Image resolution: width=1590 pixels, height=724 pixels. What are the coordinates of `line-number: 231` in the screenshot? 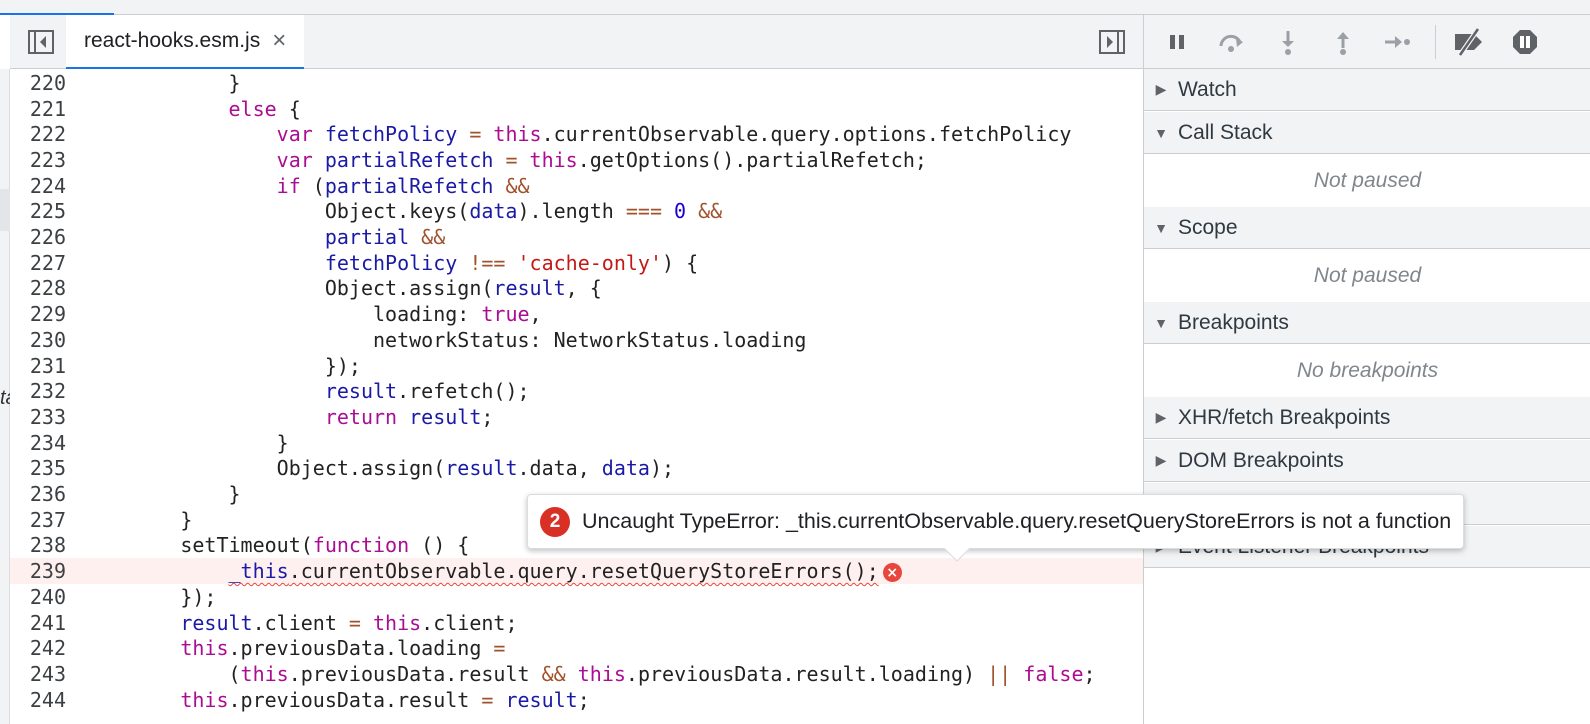 It's located at (38, 366).